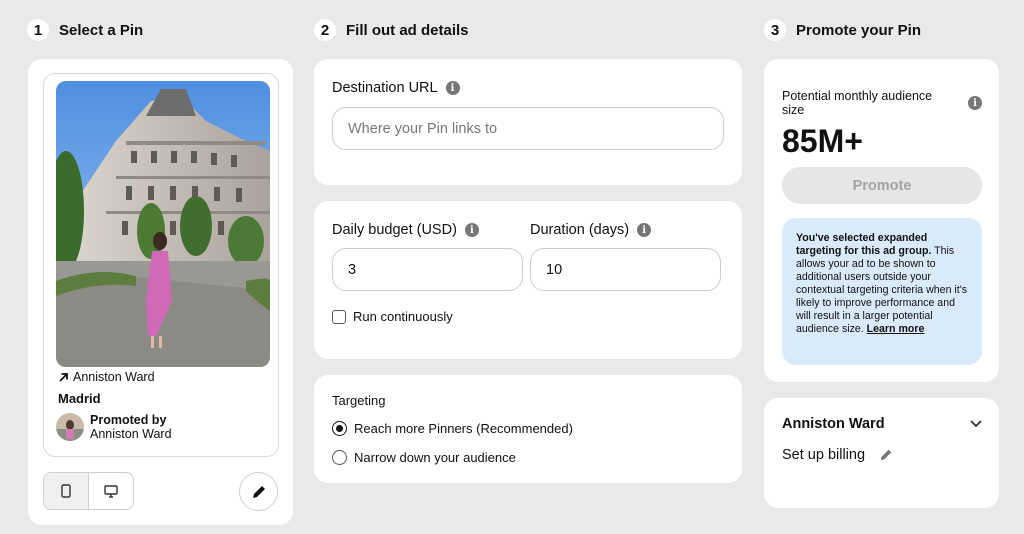 The height and width of the screenshot is (534, 1024). What do you see at coordinates (163, 224) in the screenshot?
I see `pin-image` at bounding box center [163, 224].